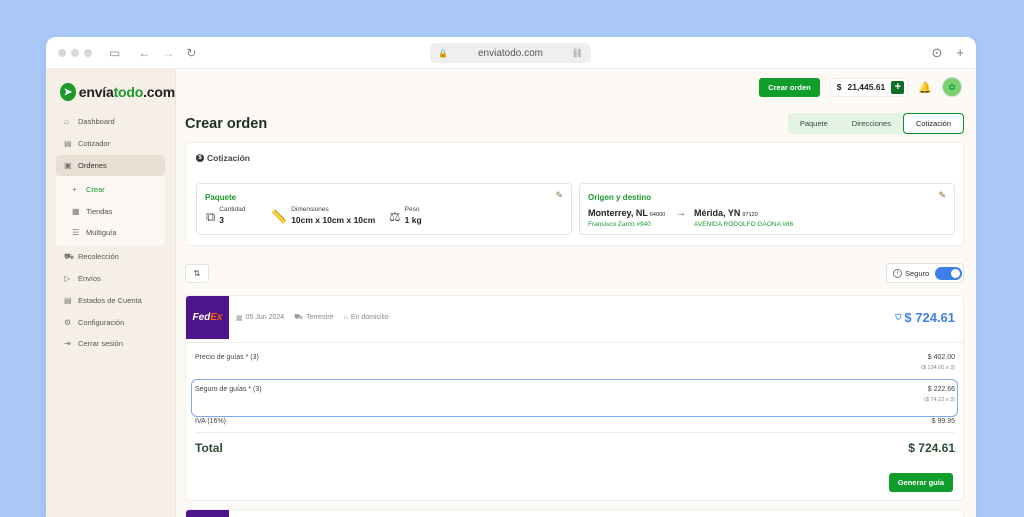  What do you see at coordinates (925, 87) in the screenshot?
I see `bell-icon: 🔔` at bounding box center [925, 87].